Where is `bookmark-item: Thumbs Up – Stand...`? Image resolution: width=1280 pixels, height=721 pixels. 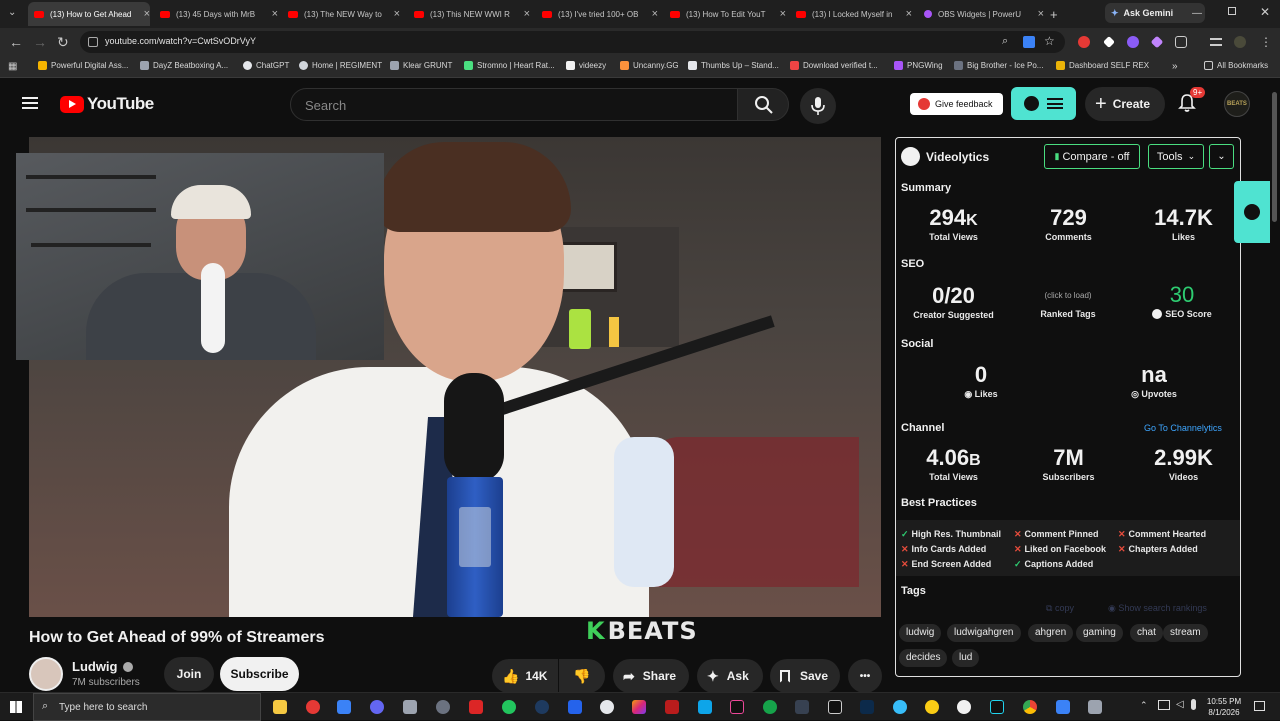
bookmark-item: Thumbs Up – Stand... is located at coordinates (733, 65).